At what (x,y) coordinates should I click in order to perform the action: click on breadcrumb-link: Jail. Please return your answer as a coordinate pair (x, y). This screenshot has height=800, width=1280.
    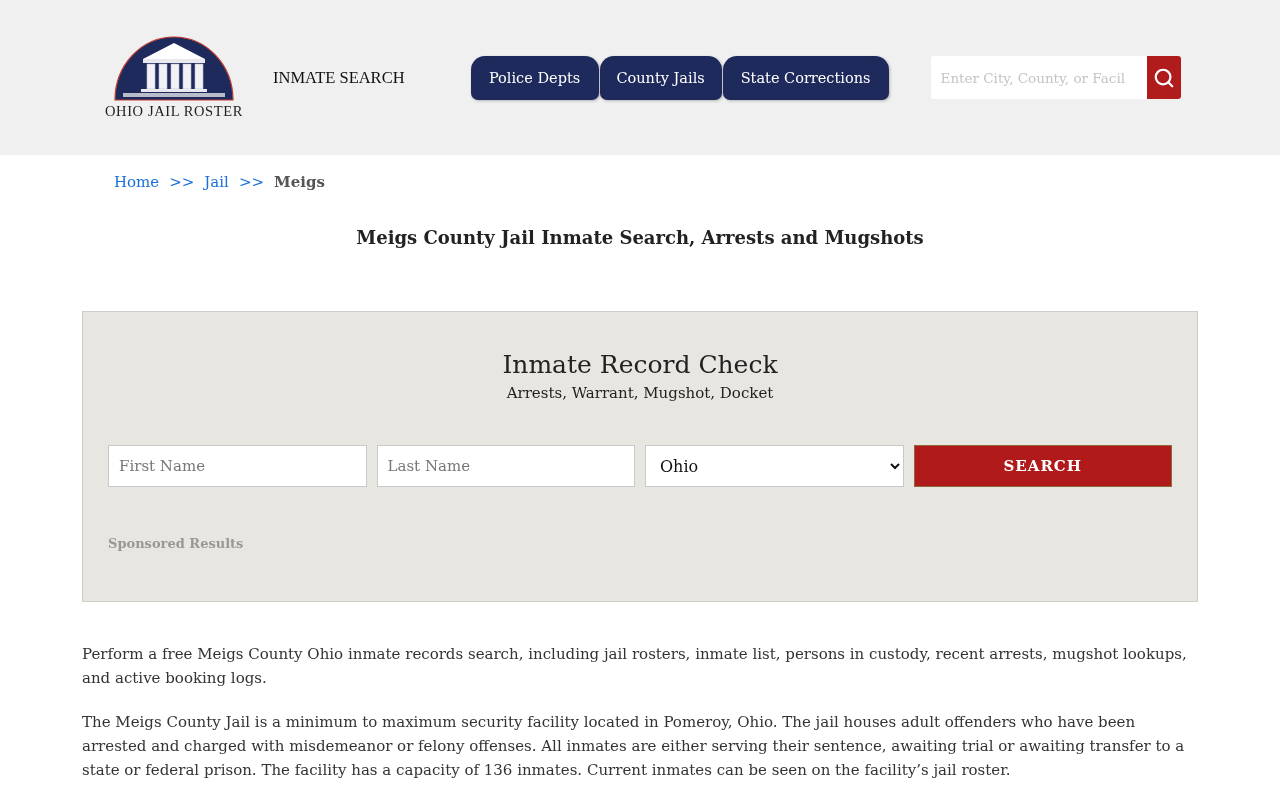
    Looking at the image, I should click on (216, 182).